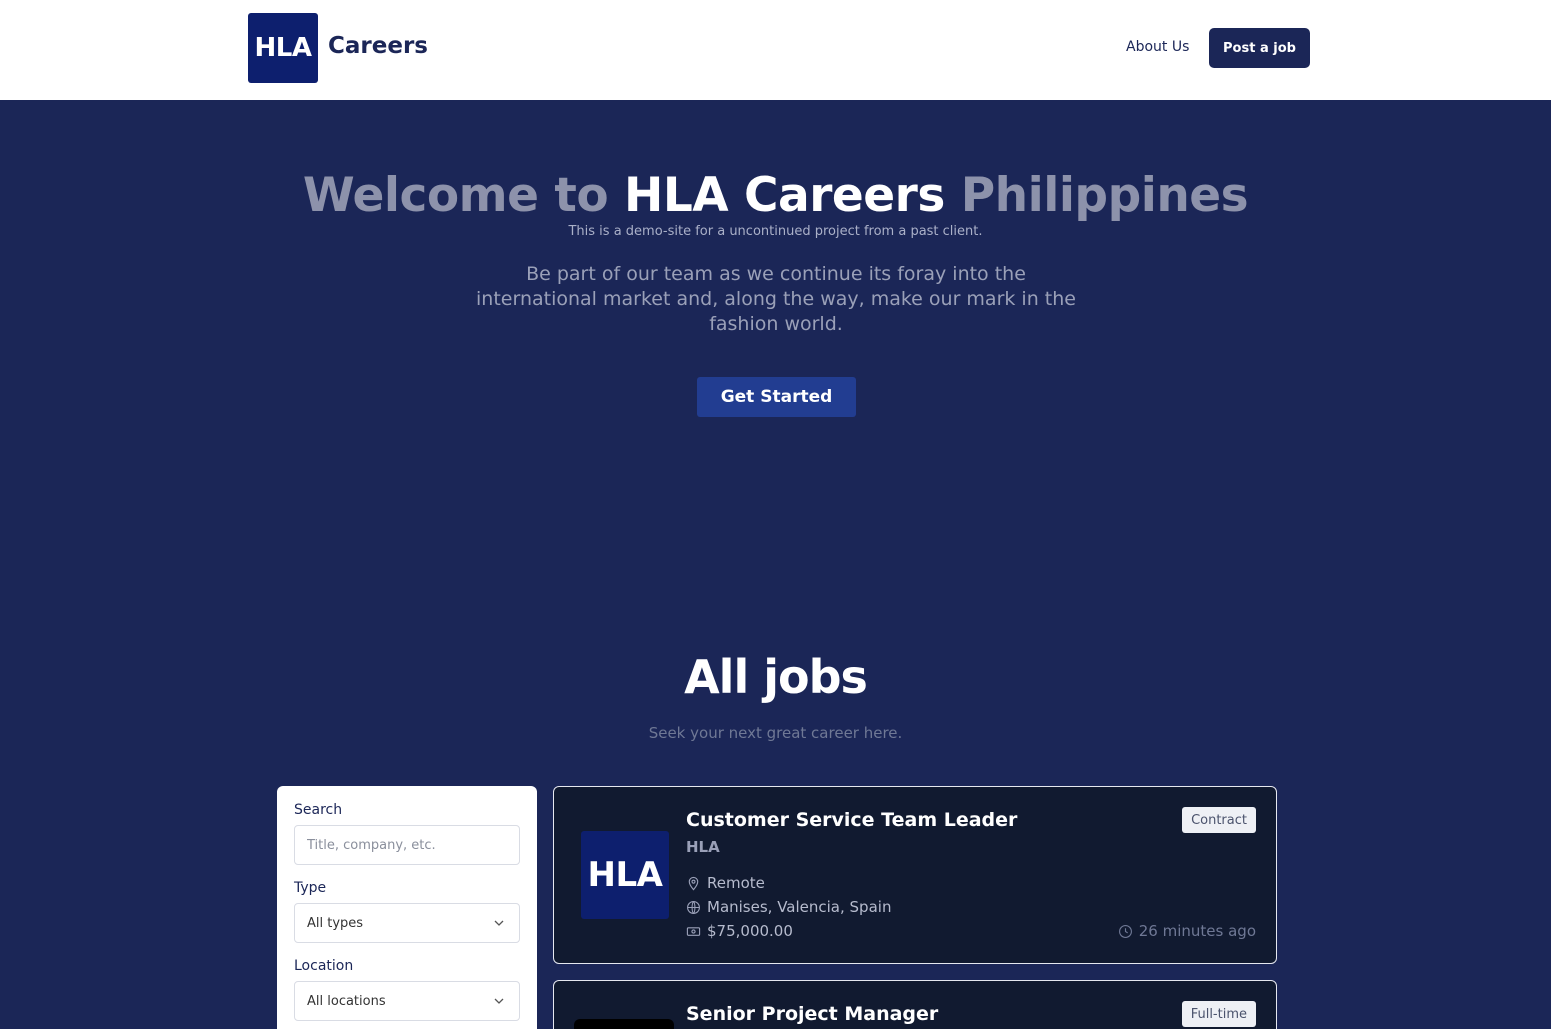 Image resolution: width=1551 pixels, height=1029 pixels. What do you see at coordinates (324, 966) in the screenshot?
I see `location-label: Location` at bounding box center [324, 966].